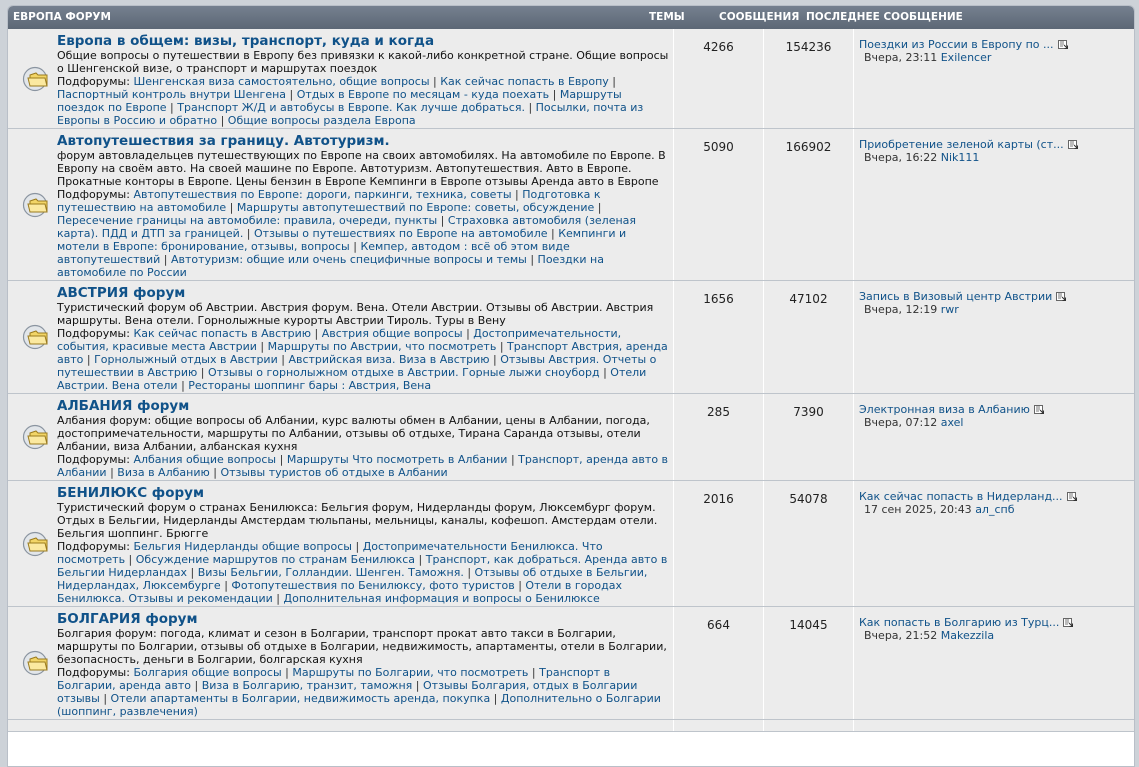 The height and width of the screenshot is (767, 1139). I want to click on subforum-link: Горнолыжный отдых в Австрии, so click(186, 359).